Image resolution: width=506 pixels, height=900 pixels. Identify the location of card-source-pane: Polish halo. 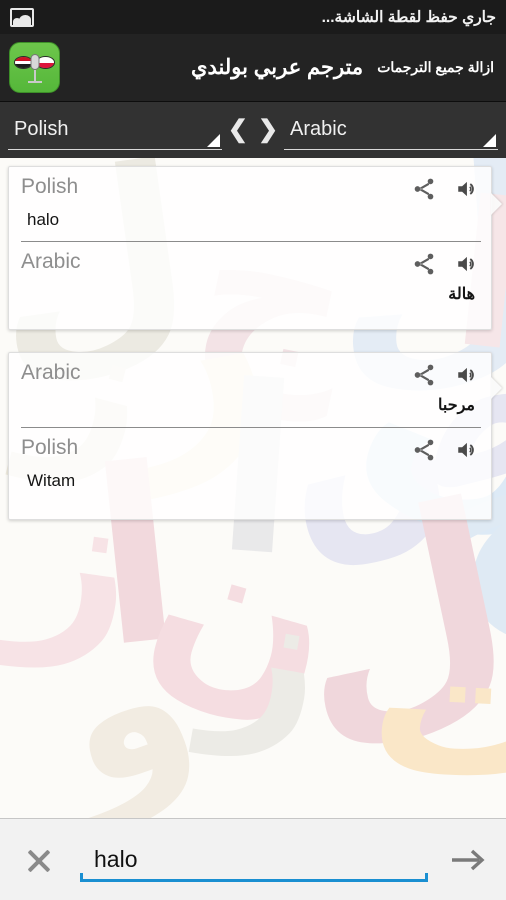
(250, 203).